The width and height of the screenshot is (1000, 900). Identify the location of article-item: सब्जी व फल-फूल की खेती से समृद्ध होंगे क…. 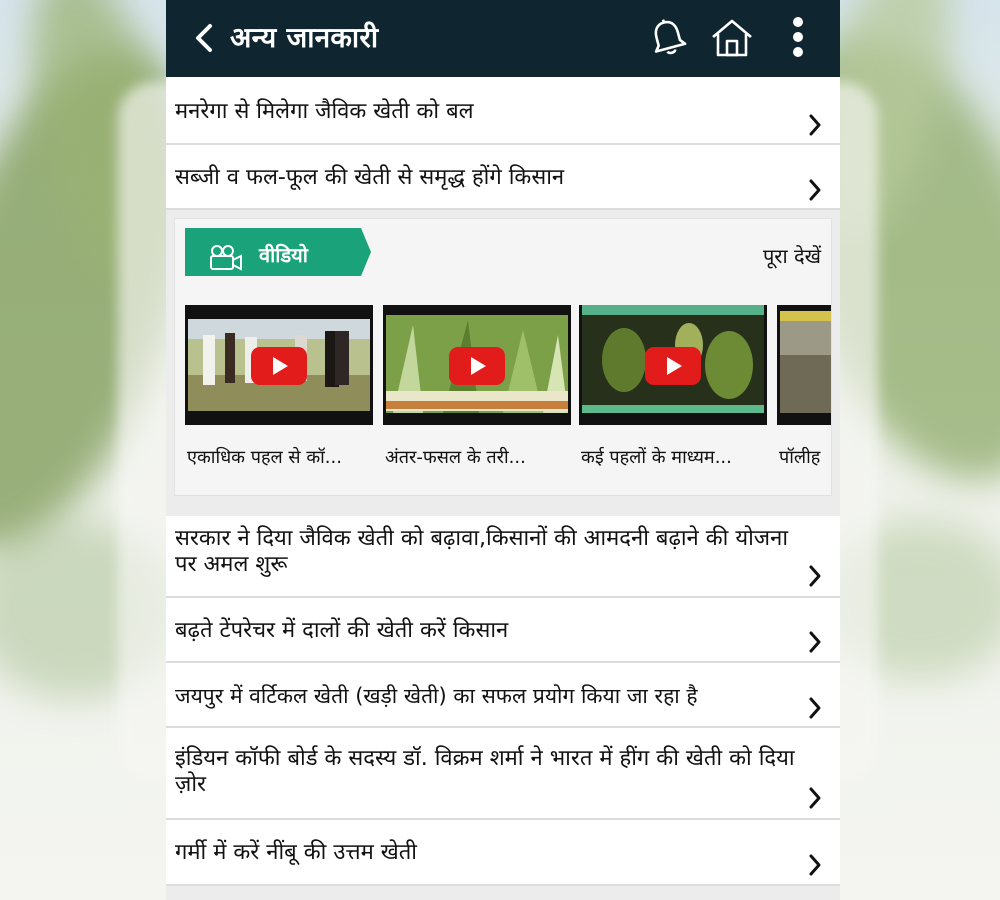
(503, 177).